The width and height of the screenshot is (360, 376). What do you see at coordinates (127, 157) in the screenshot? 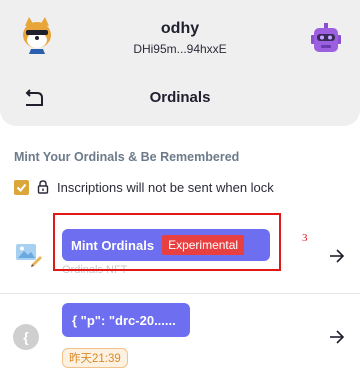
I see `section-title: Mint Your Ordinals & Be Remembered` at bounding box center [127, 157].